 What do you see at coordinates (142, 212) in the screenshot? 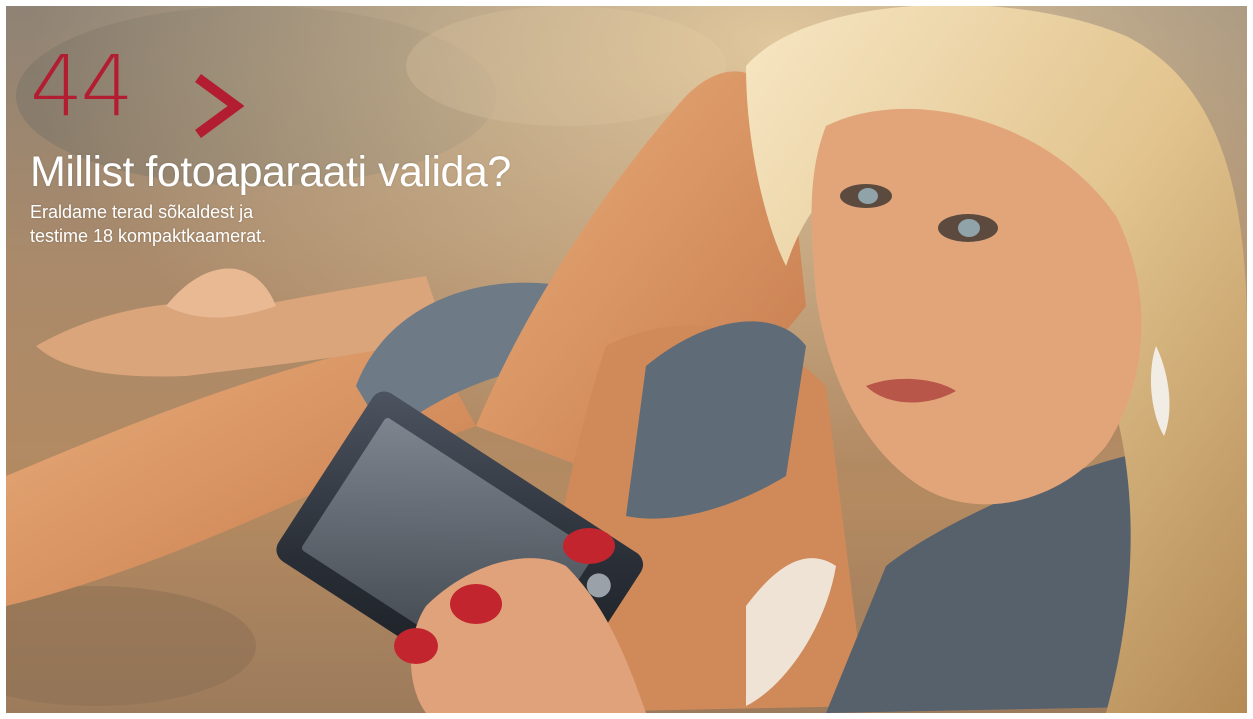
I see `subtext-line: Eraldame terad sõkaldest ja` at bounding box center [142, 212].